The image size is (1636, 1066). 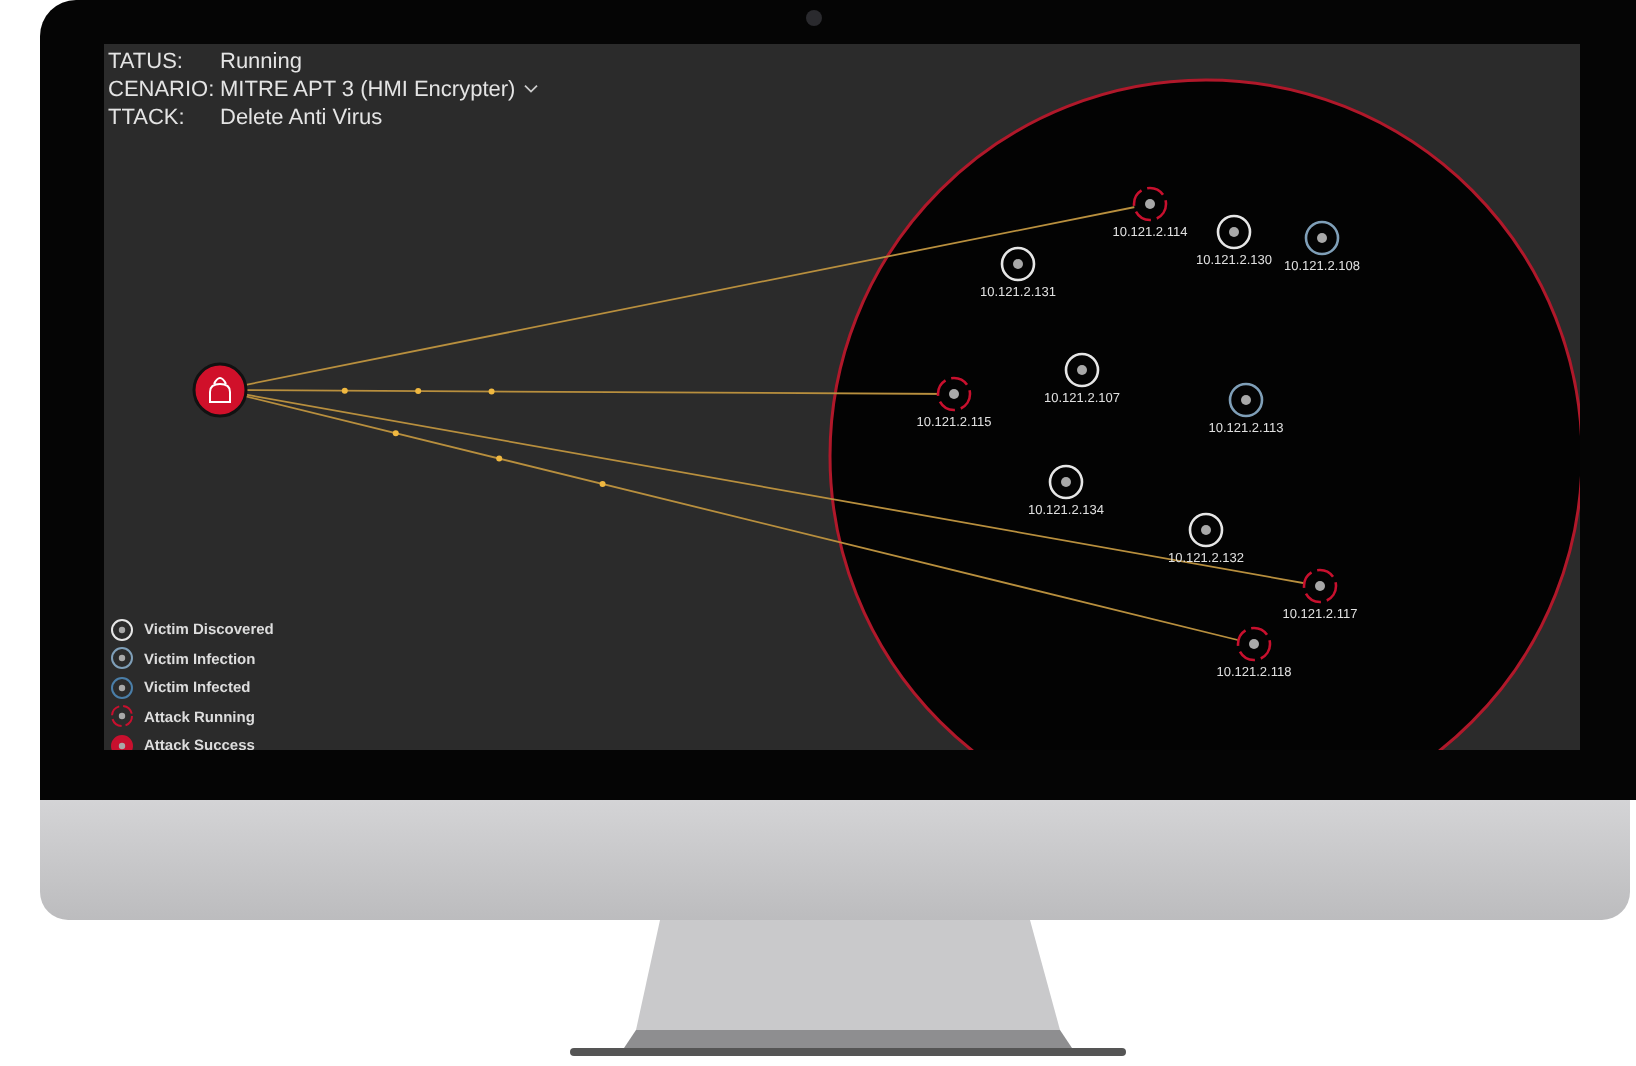 I want to click on status-label: TATUS:, so click(x=146, y=61).